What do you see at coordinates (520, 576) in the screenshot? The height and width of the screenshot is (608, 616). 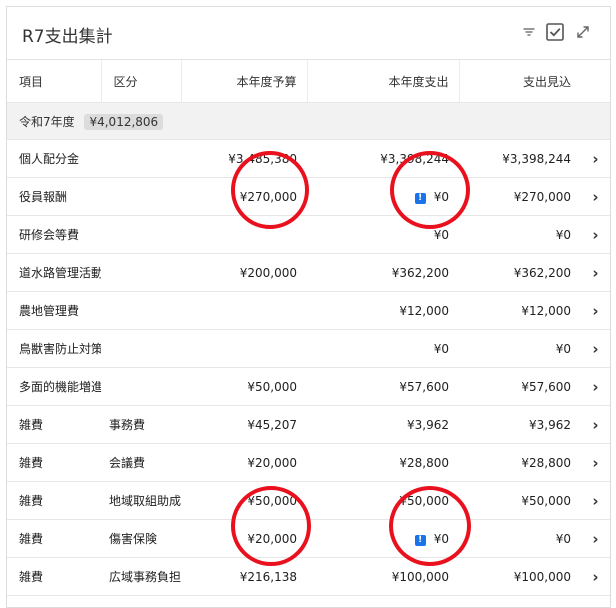 I see `cell-forecast: ¥100,000` at bounding box center [520, 576].